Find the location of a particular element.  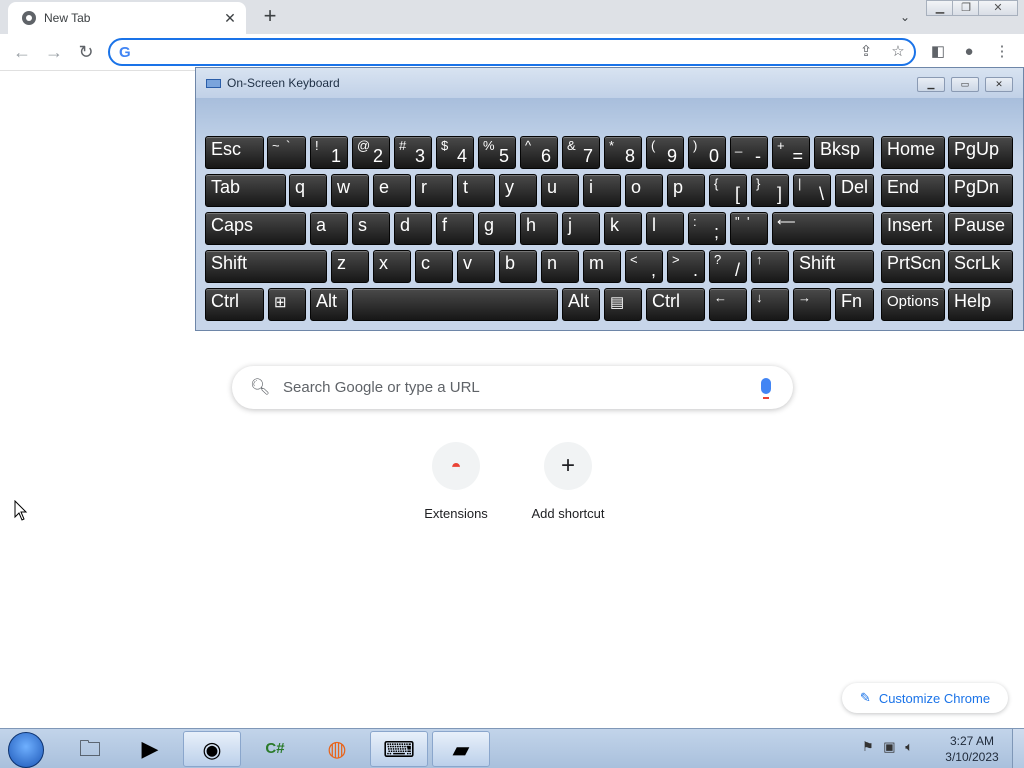

shortcut-add: + Add shortcut is located at coordinates (568, 487).